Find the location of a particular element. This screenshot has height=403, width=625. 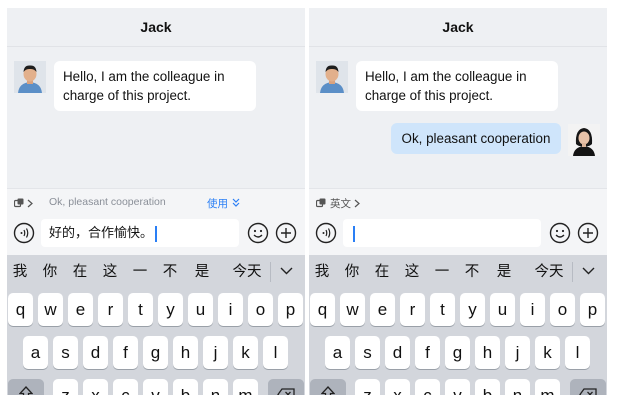

chat-title: Jack is located at coordinates (458, 27).